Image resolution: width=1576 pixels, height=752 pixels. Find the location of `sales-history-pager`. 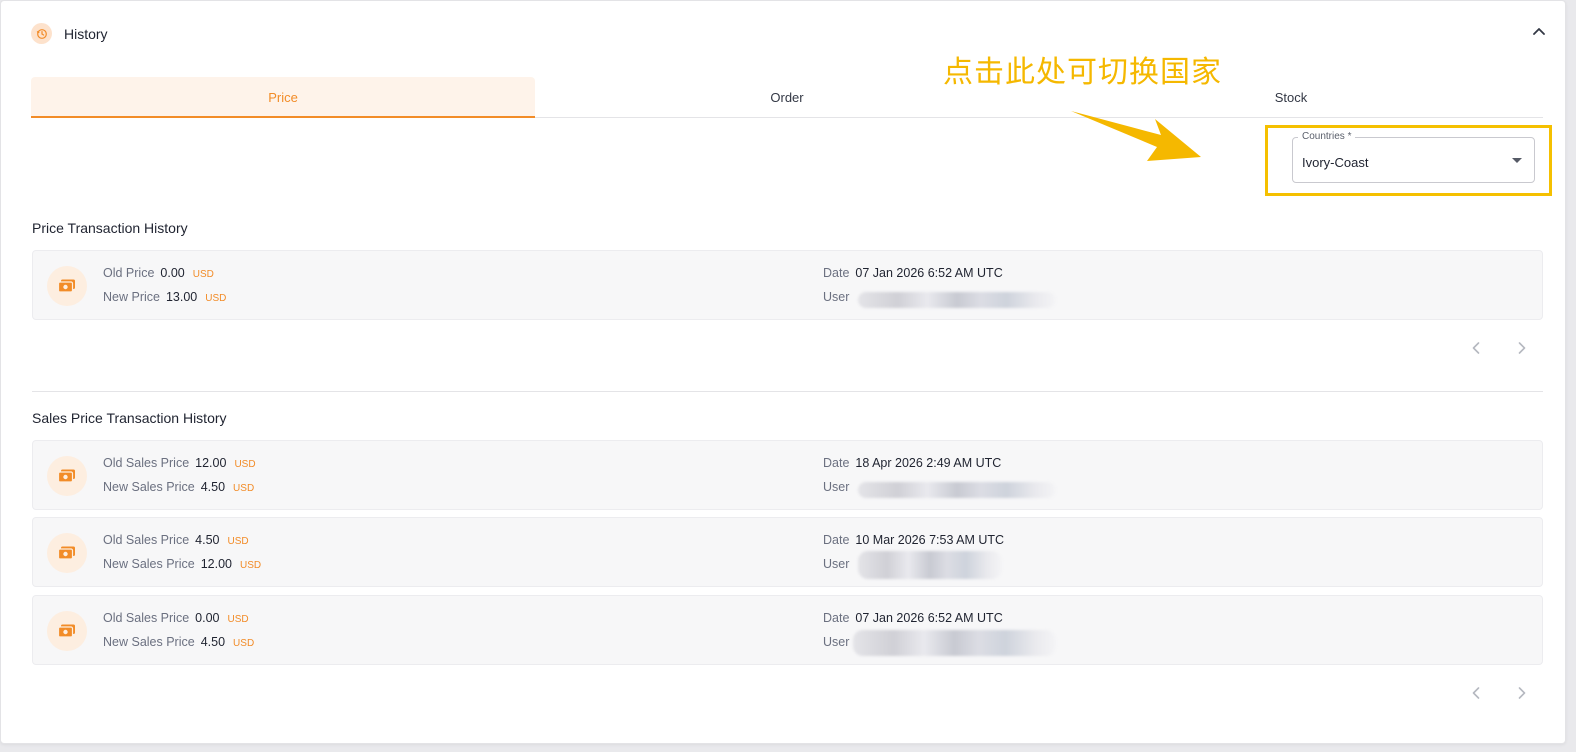

sales-history-pager is located at coordinates (1499, 693).